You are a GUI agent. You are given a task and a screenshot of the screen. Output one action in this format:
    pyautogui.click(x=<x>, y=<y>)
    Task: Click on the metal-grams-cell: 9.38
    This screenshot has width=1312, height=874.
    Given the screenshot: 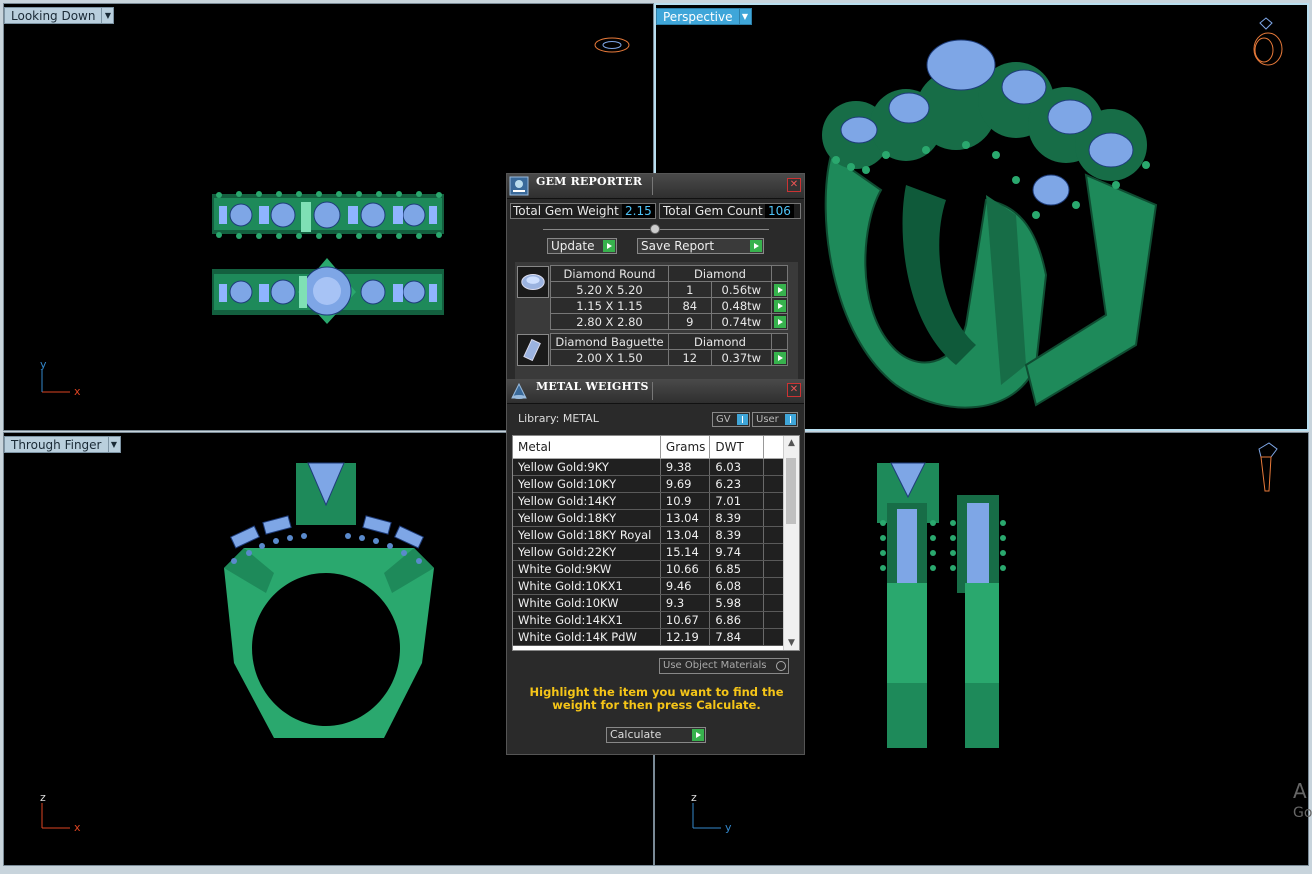 What is the action you would take?
    pyautogui.click(x=685, y=467)
    